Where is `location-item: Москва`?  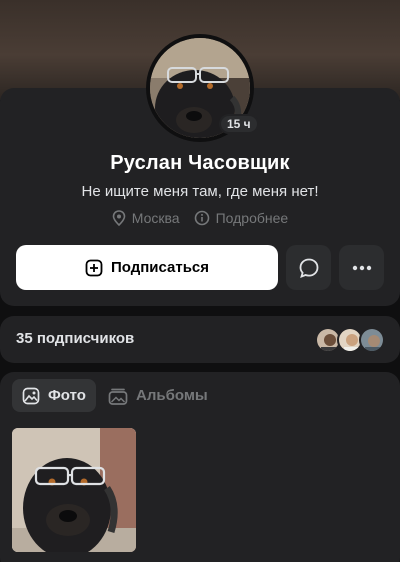 location-item: Москва is located at coordinates (146, 218).